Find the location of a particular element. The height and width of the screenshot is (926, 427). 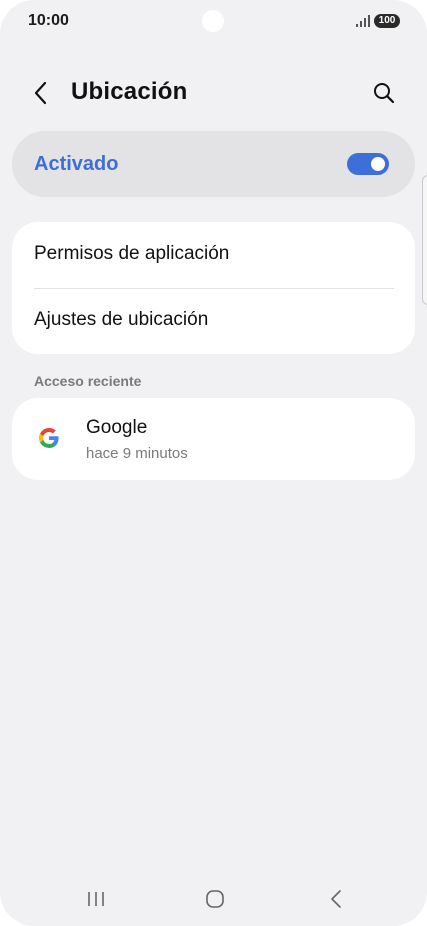

back-button is located at coordinates (41, 93).